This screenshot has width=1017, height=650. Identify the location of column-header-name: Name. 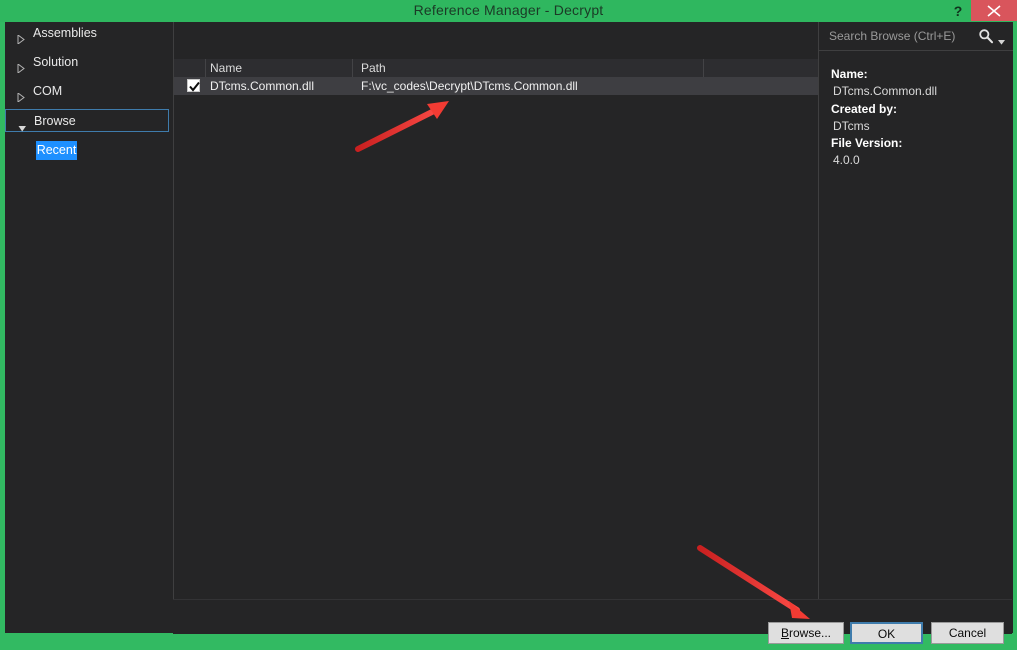
(226, 68).